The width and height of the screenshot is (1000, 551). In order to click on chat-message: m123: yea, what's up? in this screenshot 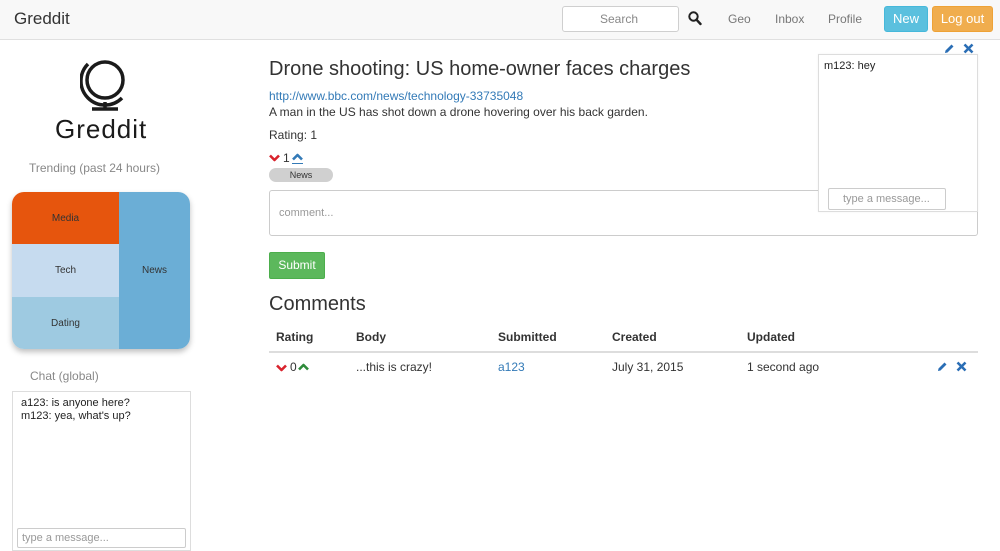, I will do `click(76, 416)`.